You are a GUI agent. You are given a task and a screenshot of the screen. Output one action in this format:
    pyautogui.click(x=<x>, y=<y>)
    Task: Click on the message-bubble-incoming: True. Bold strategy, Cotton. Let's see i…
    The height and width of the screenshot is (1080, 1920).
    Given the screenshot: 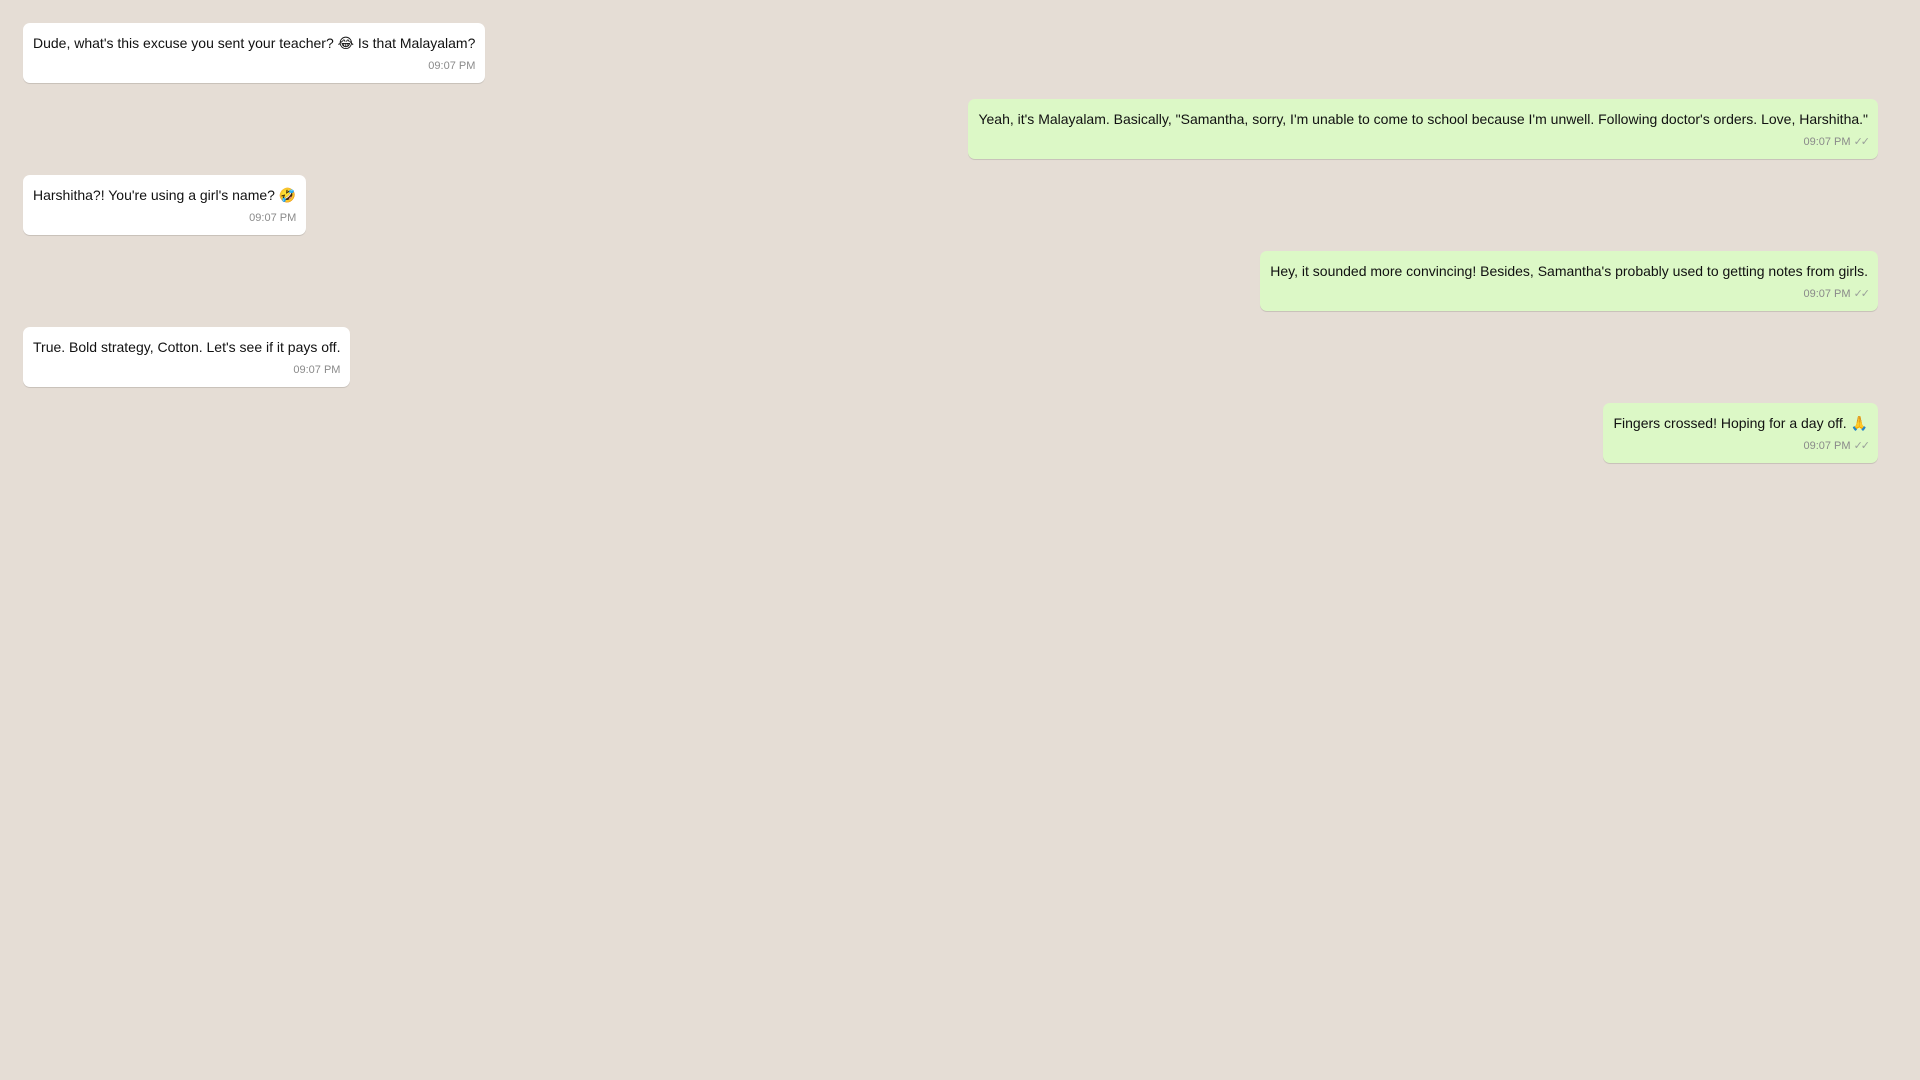 What is the action you would take?
    pyautogui.click(x=187, y=357)
    